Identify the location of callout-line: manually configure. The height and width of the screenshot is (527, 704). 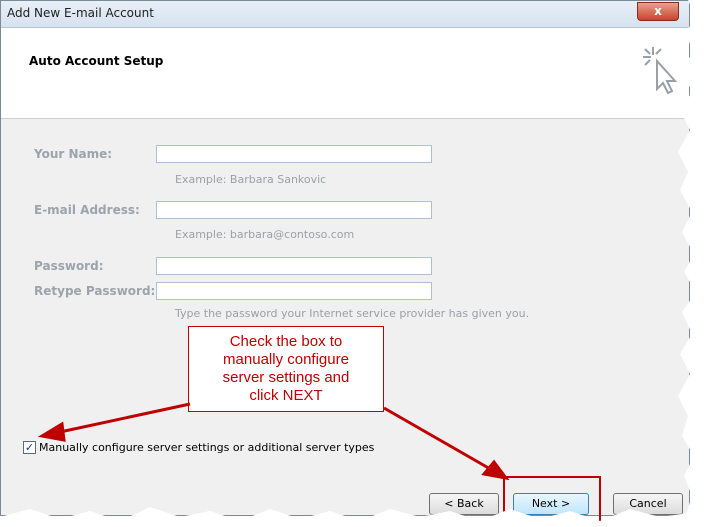
(286, 359).